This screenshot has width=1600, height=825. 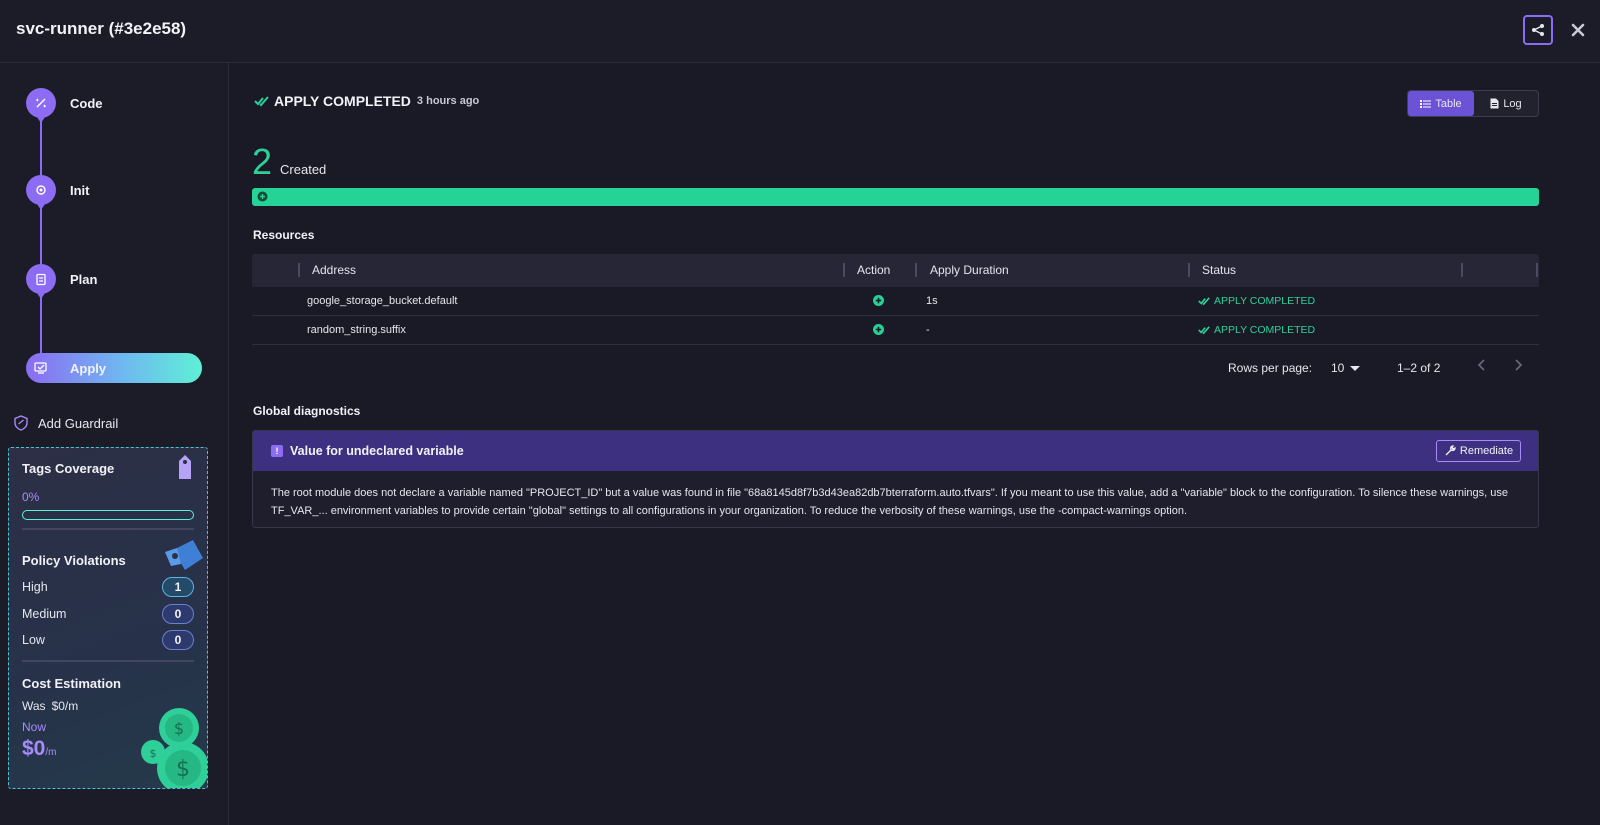 What do you see at coordinates (800, 31) in the screenshot?
I see `top-bar: svc-runner (#3e2e58)` at bounding box center [800, 31].